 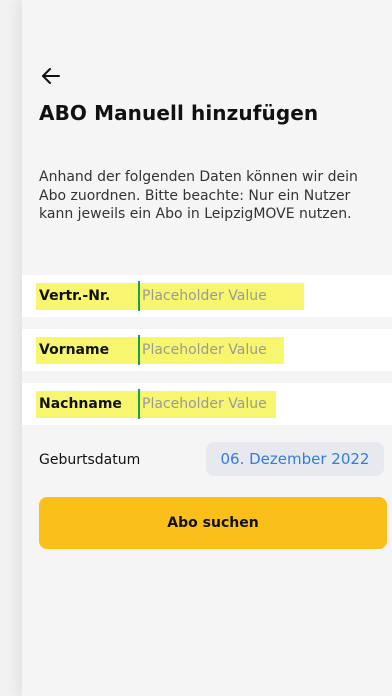 I want to click on last-name-input, so click(x=260, y=404).